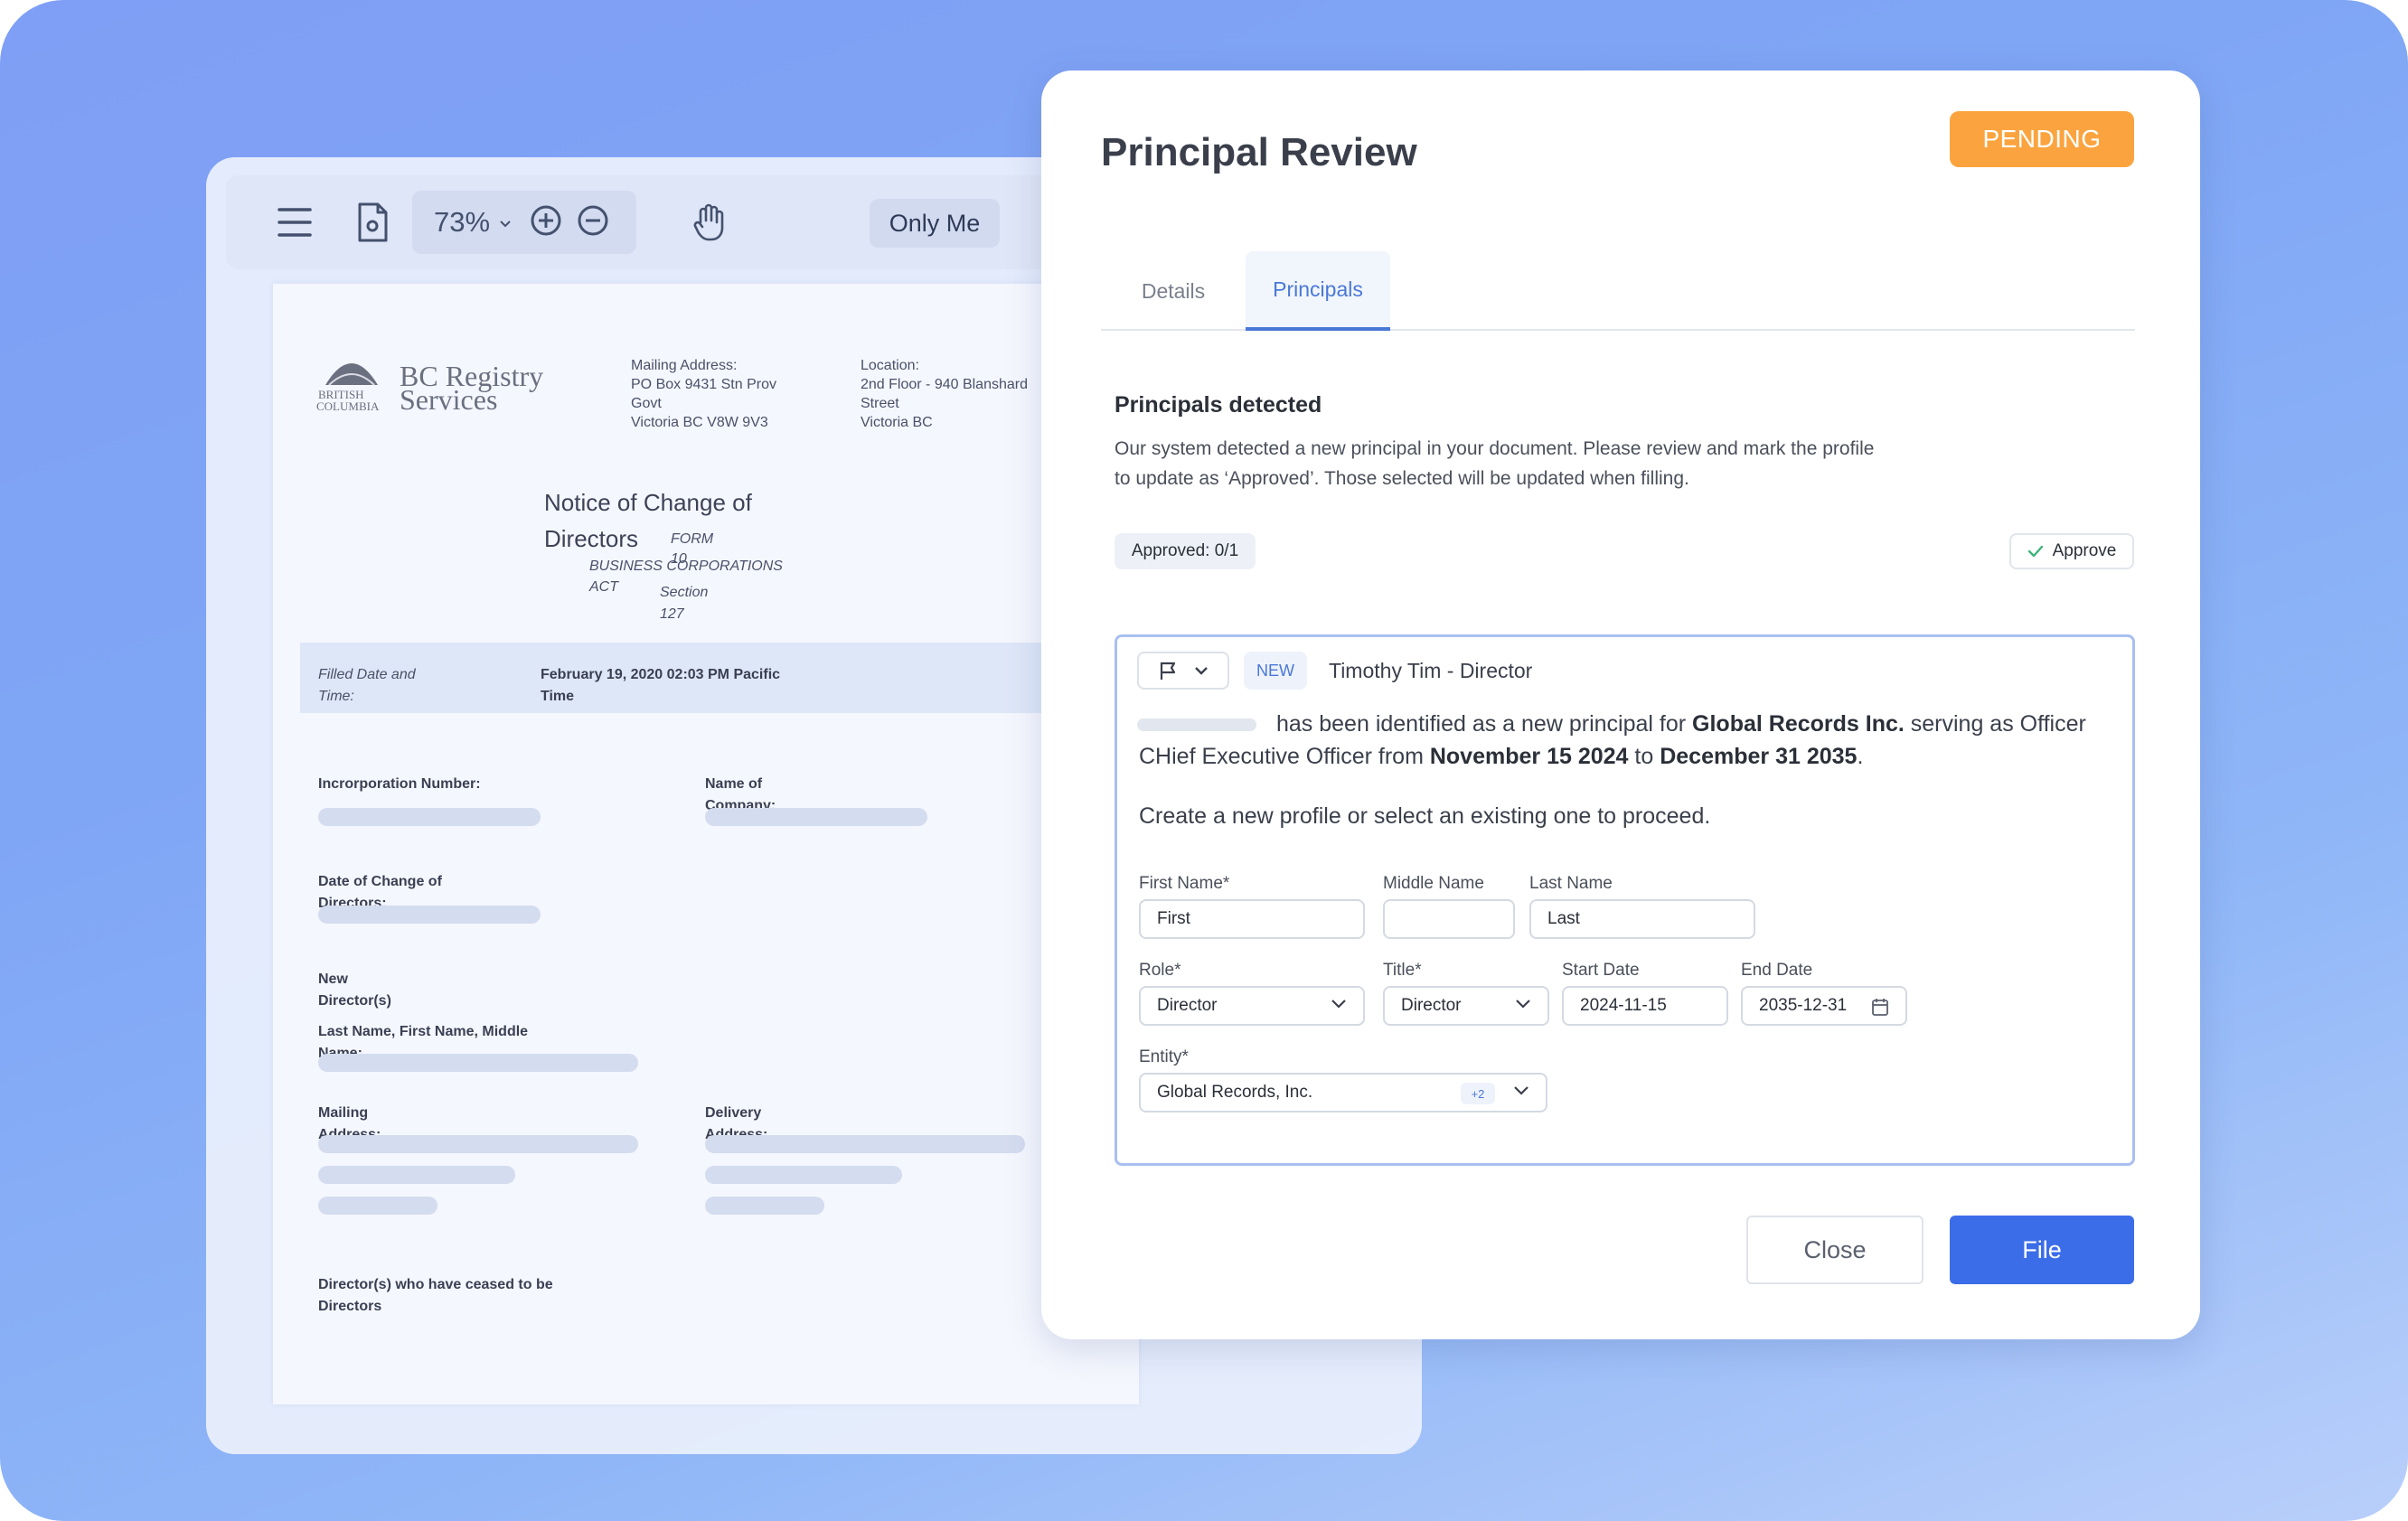  What do you see at coordinates (1252, 1006) in the screenshot?
I see `role-select: Director` at bounding box center [1252, 1006].